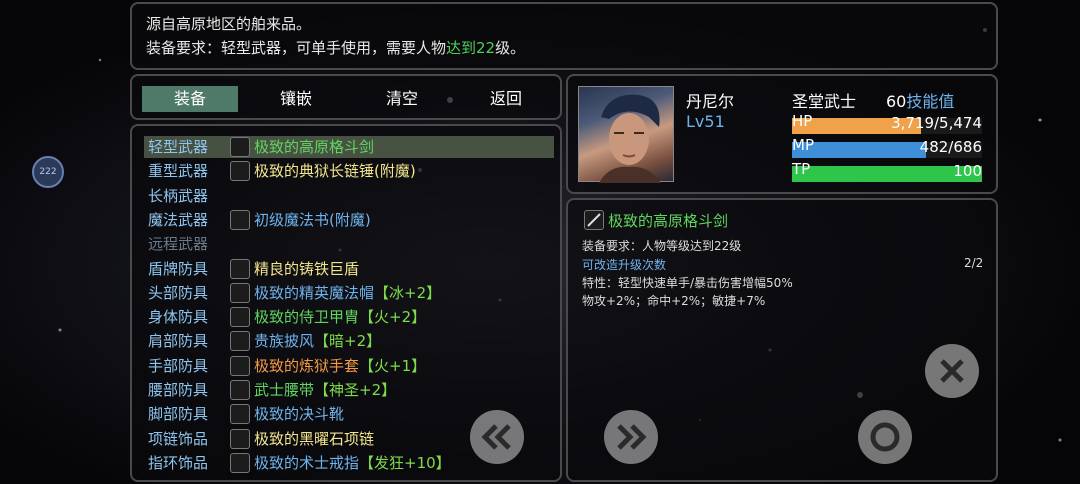 This screenshot has width=1080, height=484. I want to click on item-name: 极致的侍卫甲胄【火+2】, so click(340, 317).